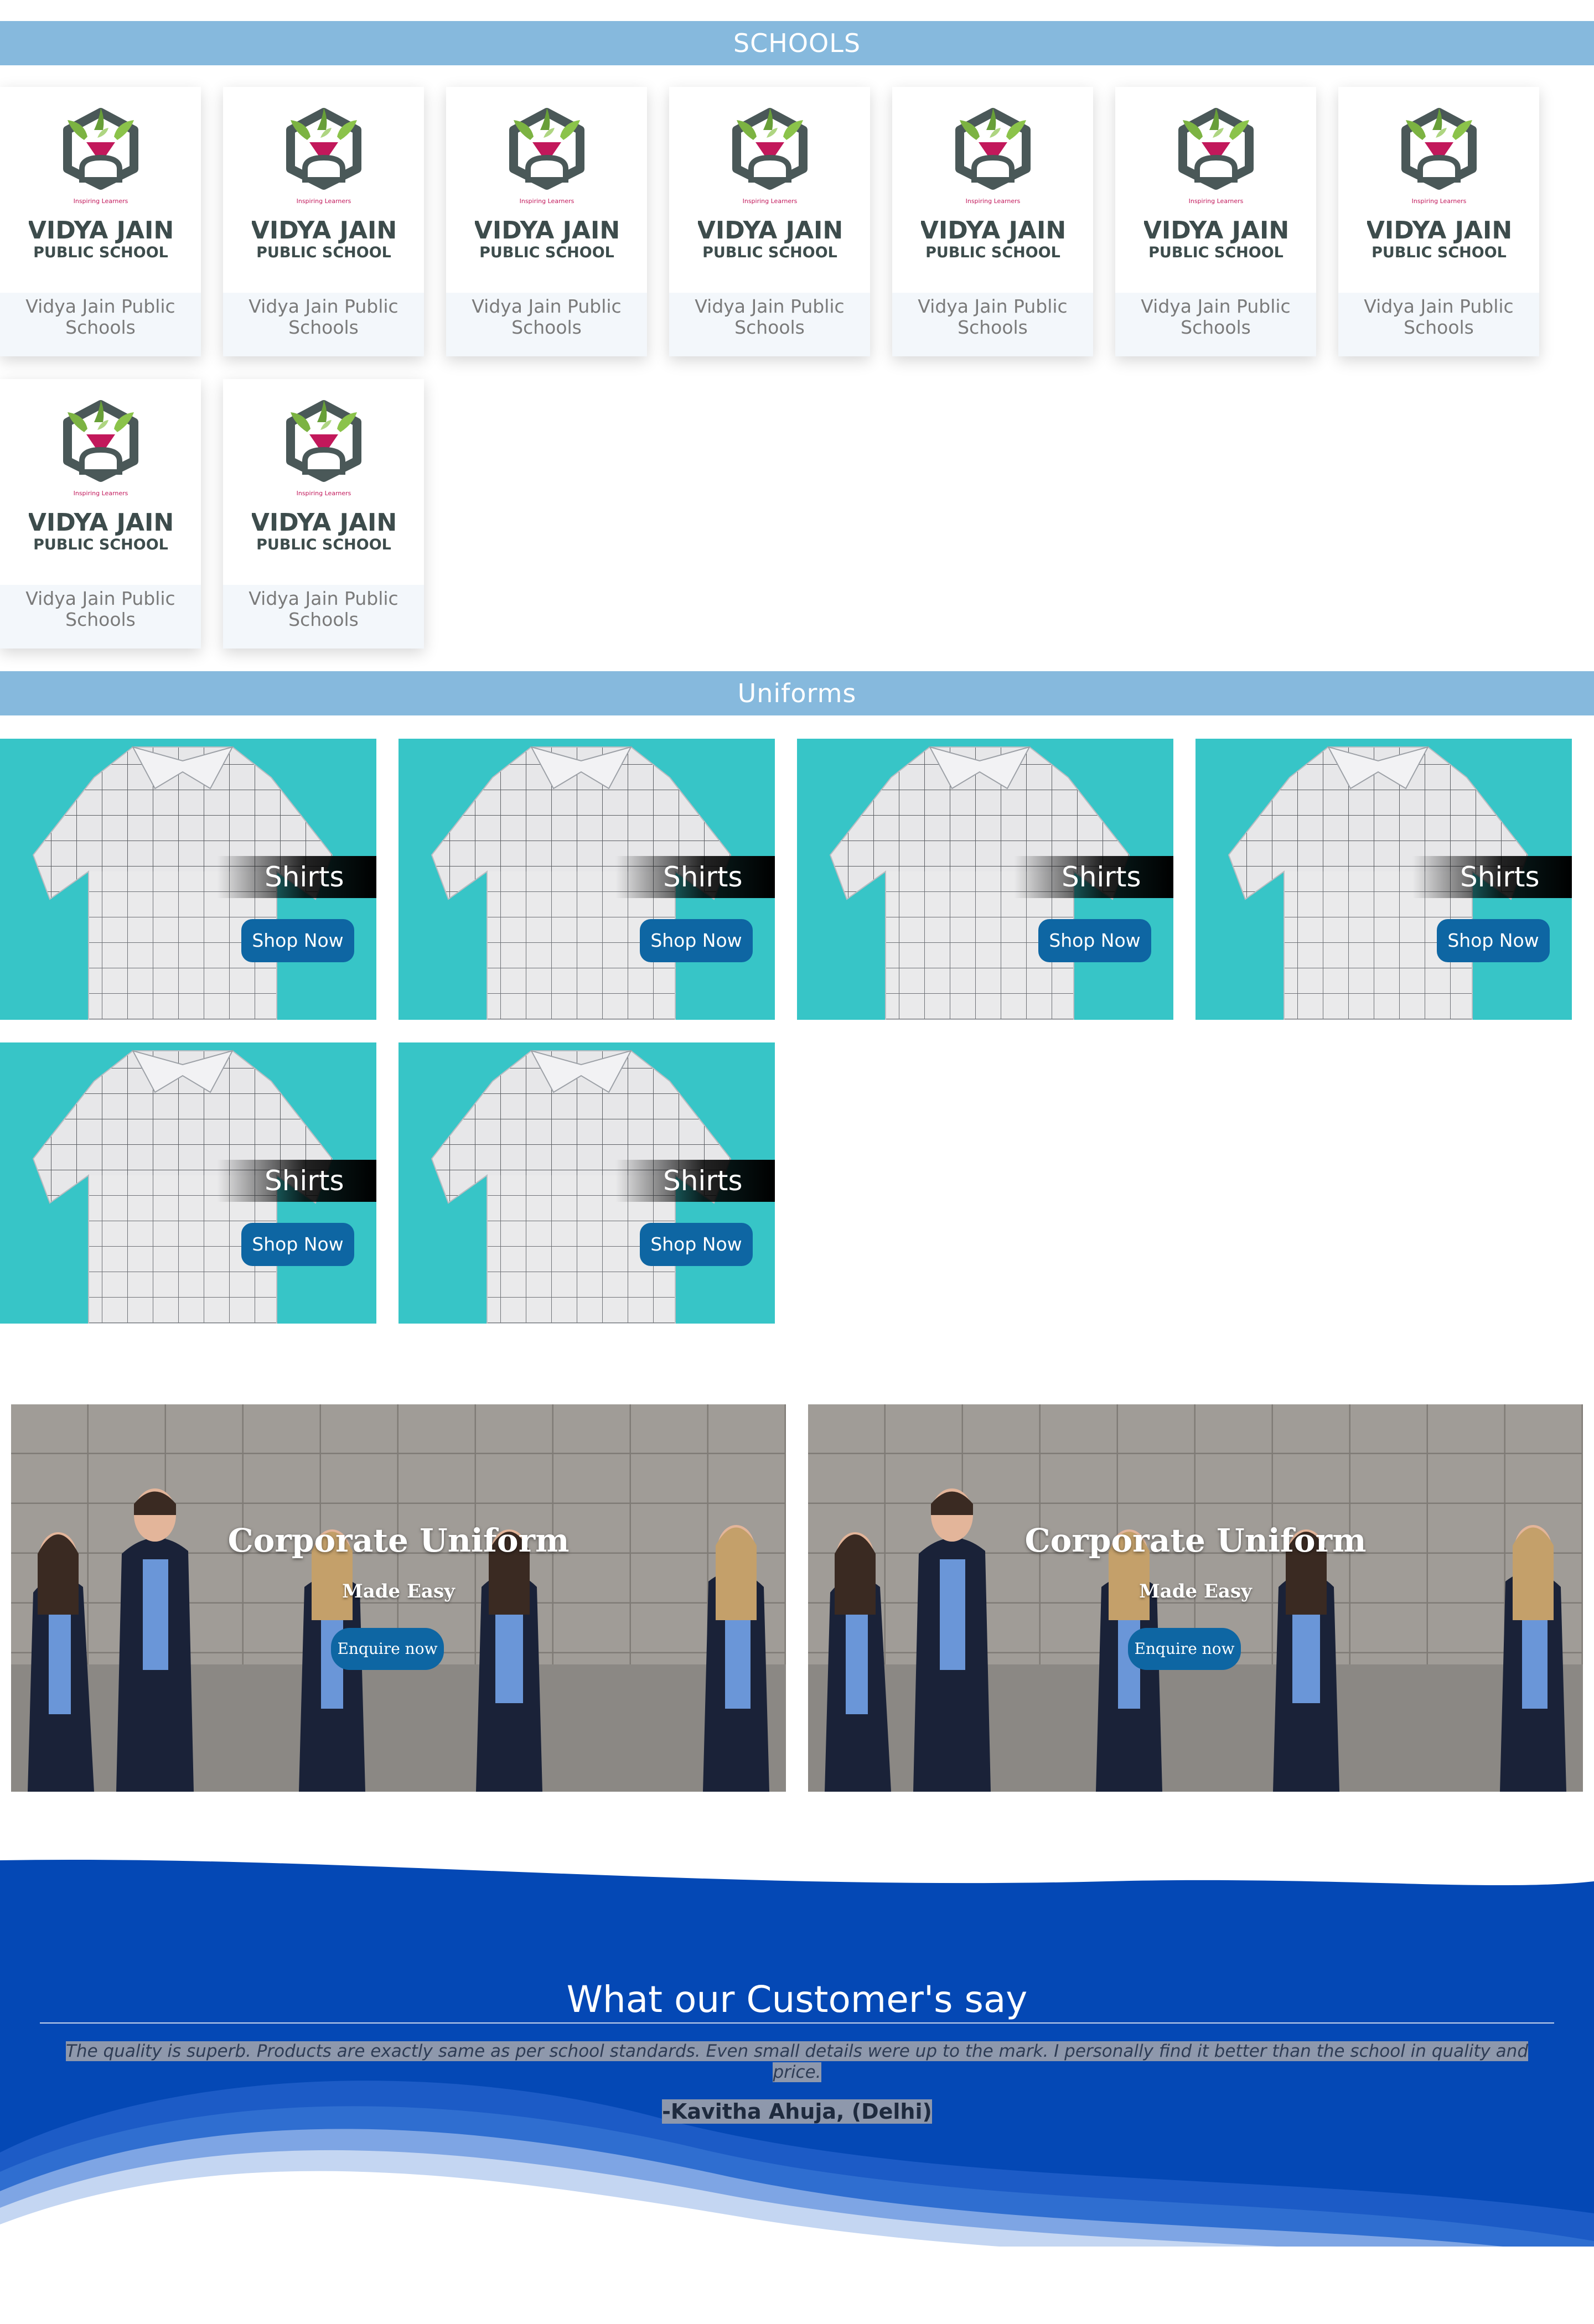 This screenshot has width=1594, height=2324. I want to click on uniforms-section-title: Uniforms, so click(797, 693).